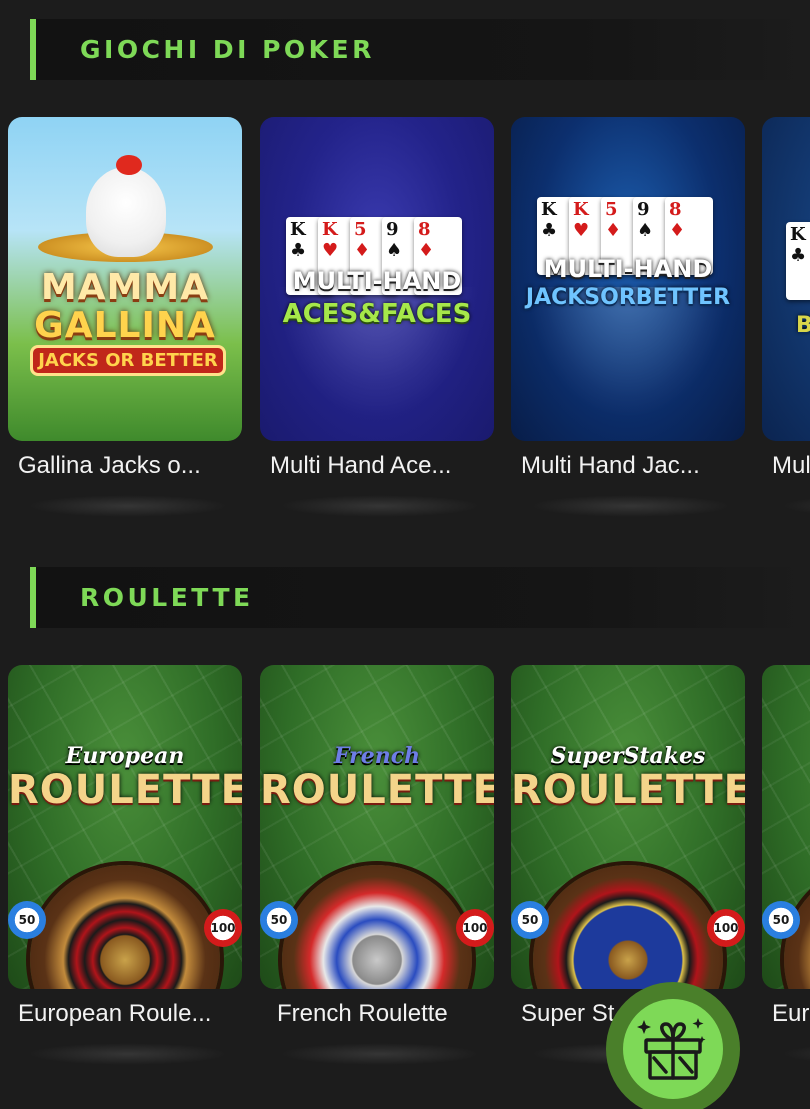  Describe the element at coordinates (420, 597) in the screenshot. I see `section-header-roulette: ROULETTE` at that location.